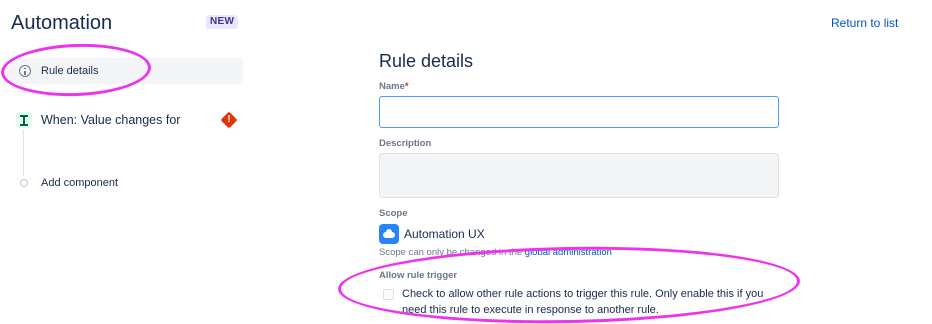 Image resolution: width=932 pixels, height=324 pixels. I want to click on return-to-list-link: Return to list, so click(864, 23).